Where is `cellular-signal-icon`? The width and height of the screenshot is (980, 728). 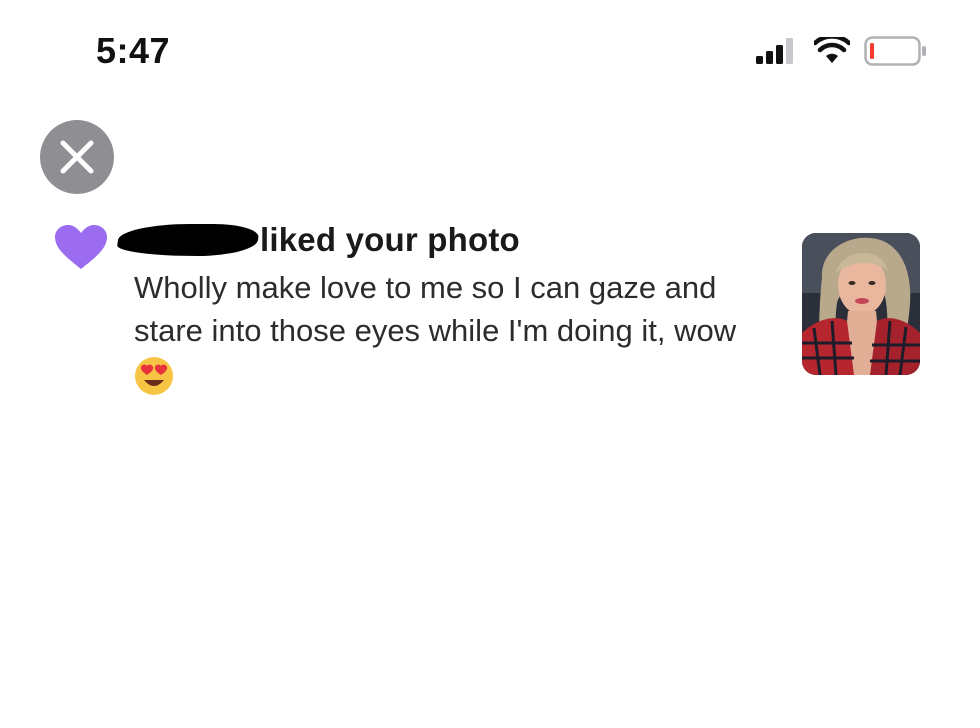 cellular-signal-icon is located at coordinates (774, 51).